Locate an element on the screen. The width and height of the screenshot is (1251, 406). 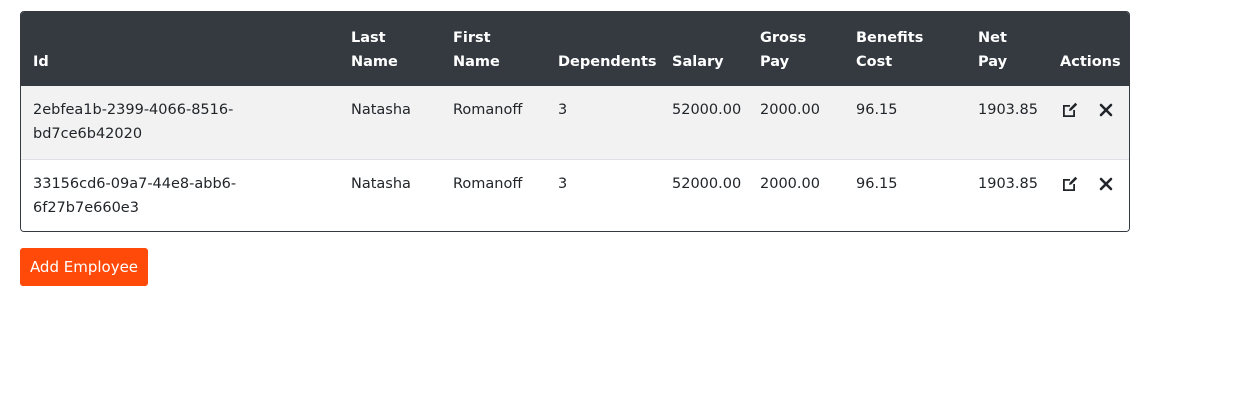
header-last-name: Last Name is located at coordinates (374, 50).